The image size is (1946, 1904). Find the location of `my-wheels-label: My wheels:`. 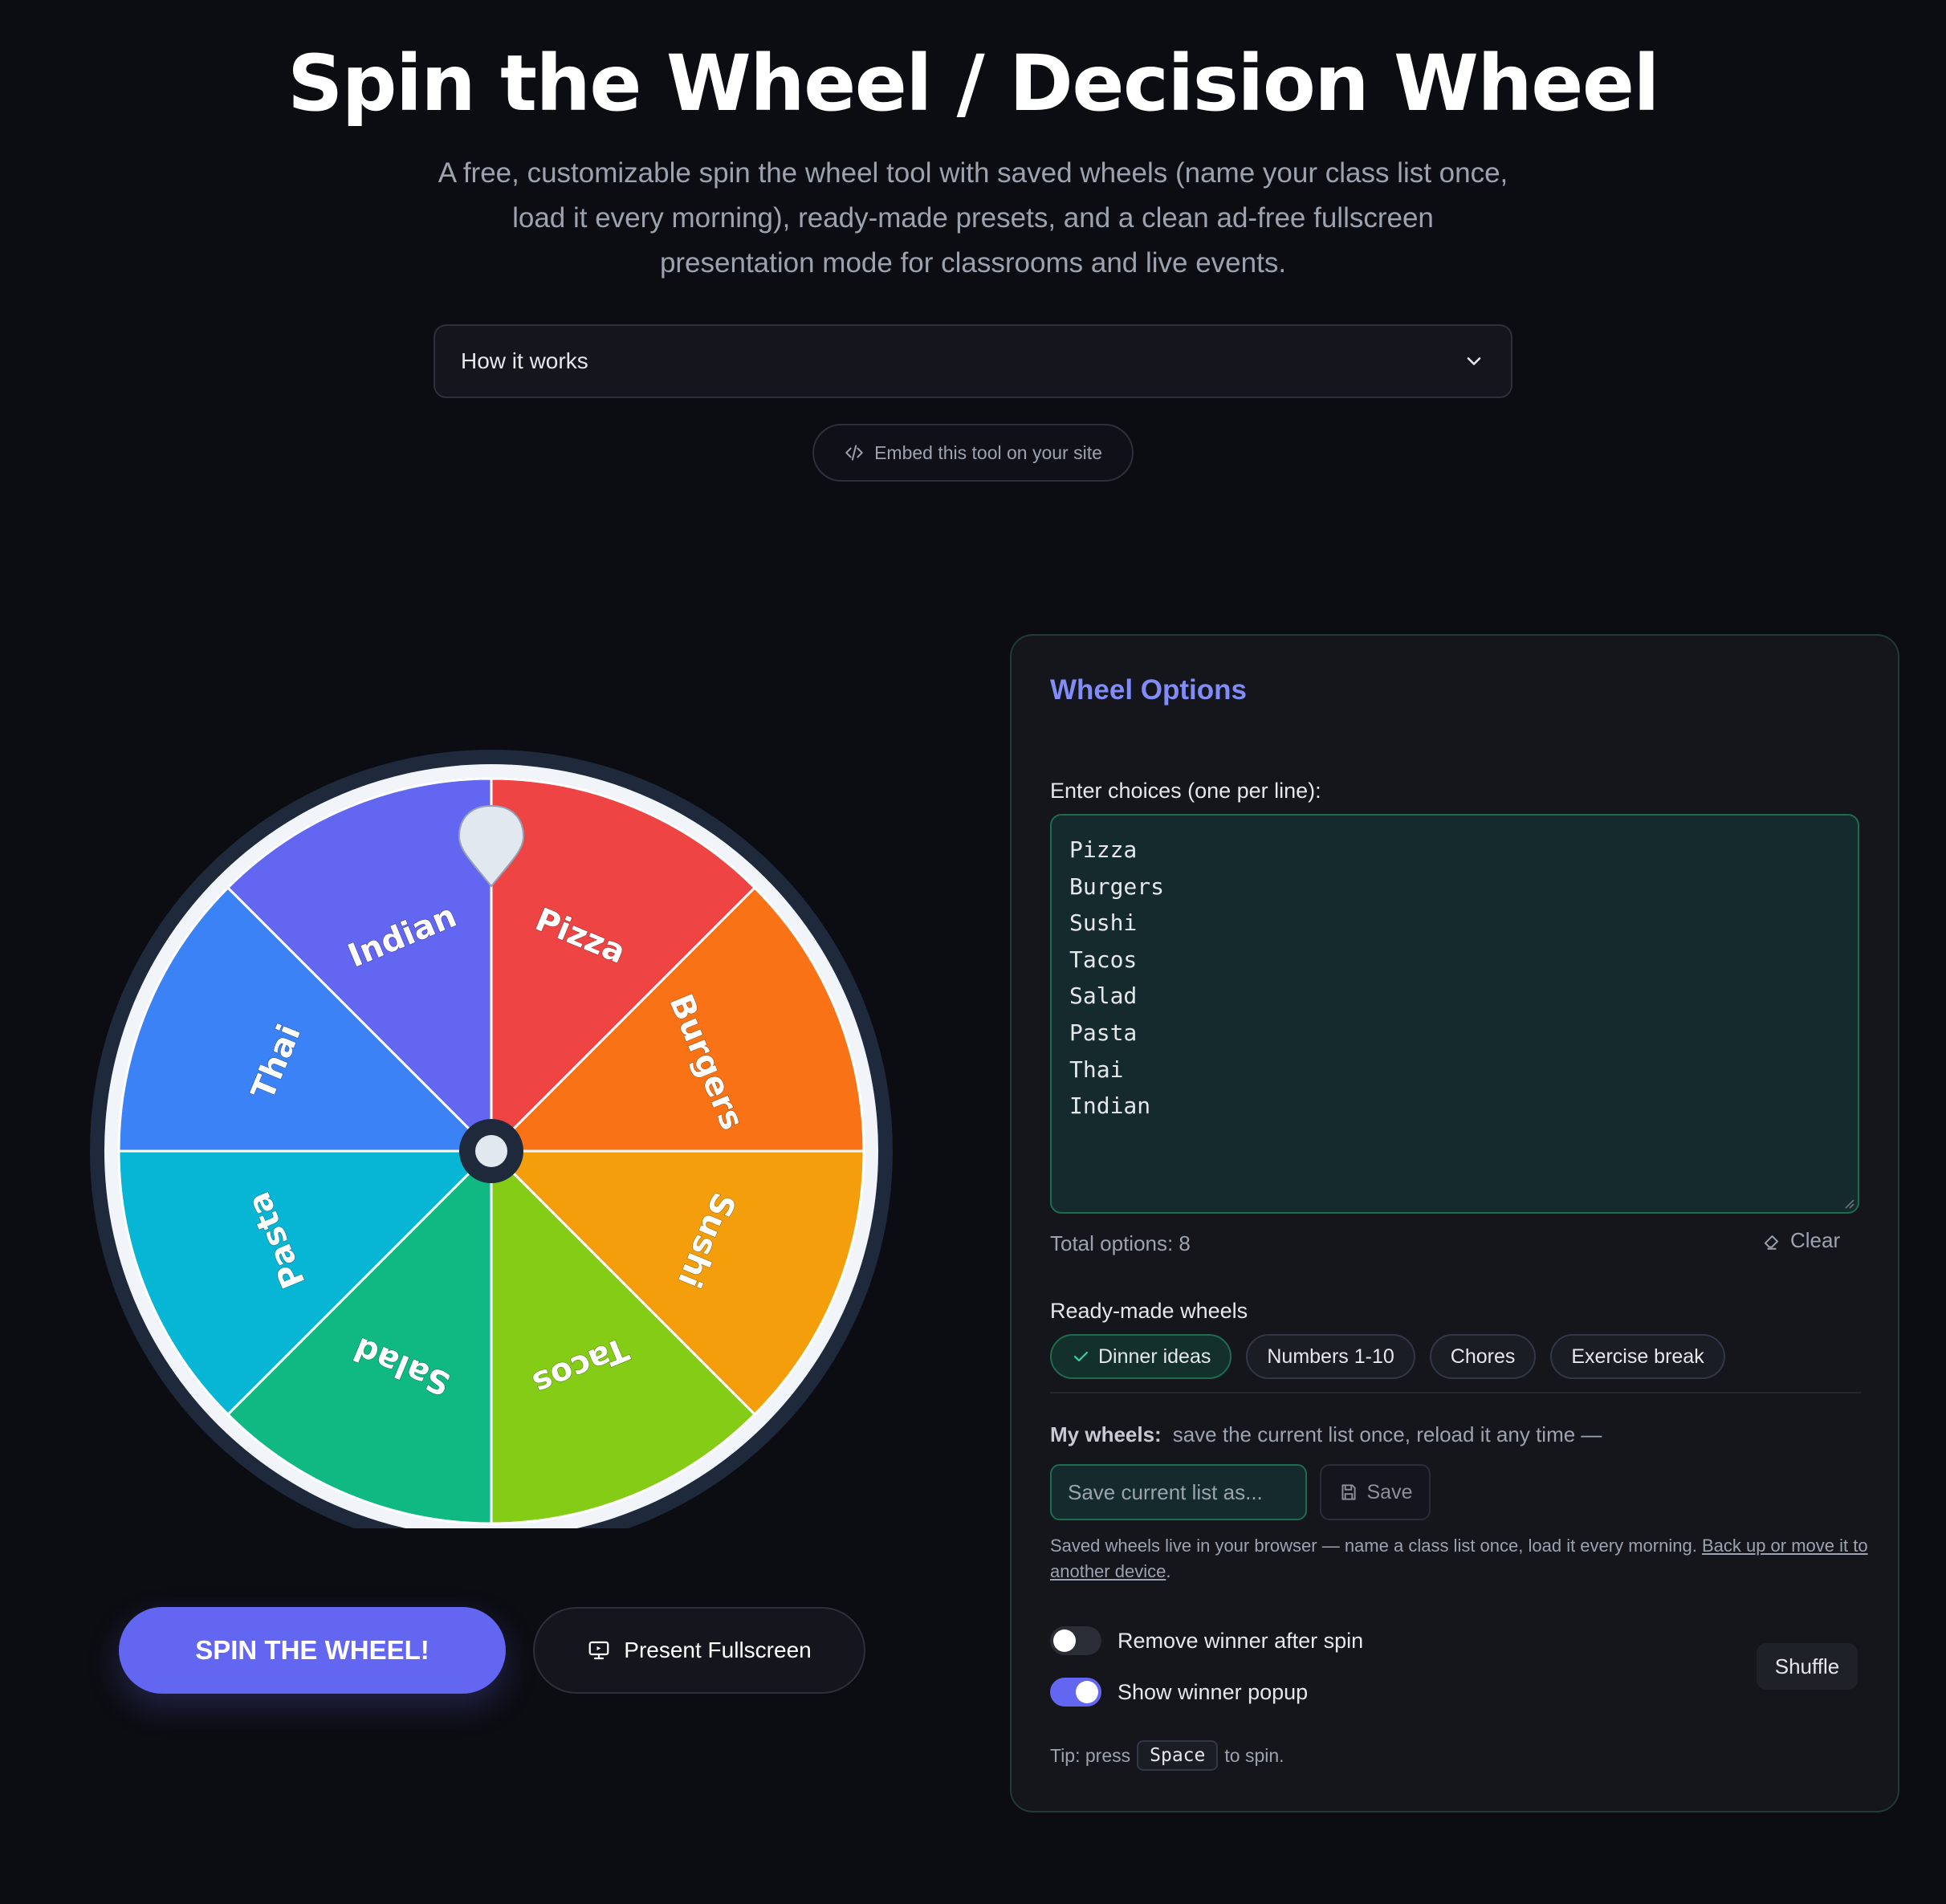

my-wheels-label: My wheels: is located at coordinates (1106, 1434).